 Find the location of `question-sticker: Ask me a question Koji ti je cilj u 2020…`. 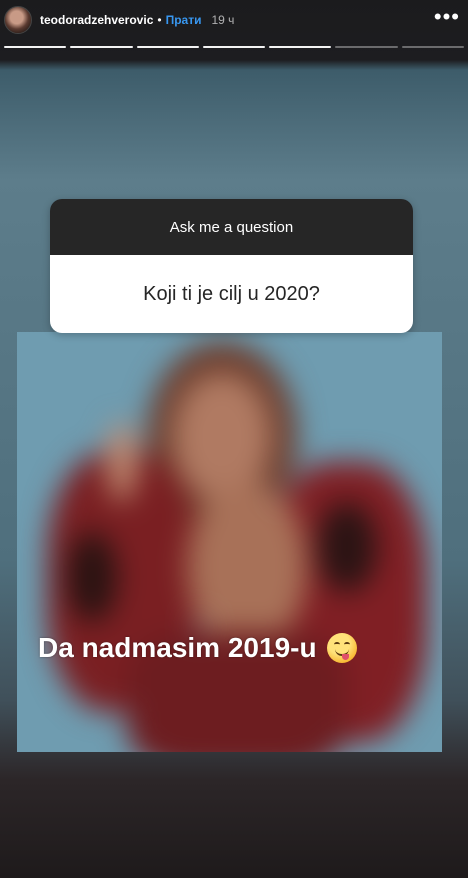

question-sticker: Ask me a question Koji ti je cilj u 2020… is located at coordinates (231, 266).